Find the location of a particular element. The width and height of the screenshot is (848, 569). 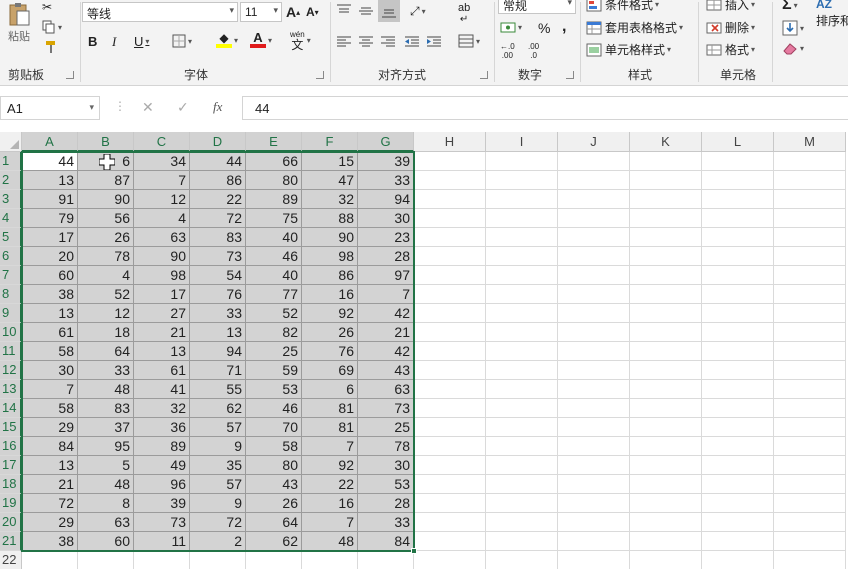

column-header-k: K is located at coordinates (666, 142).